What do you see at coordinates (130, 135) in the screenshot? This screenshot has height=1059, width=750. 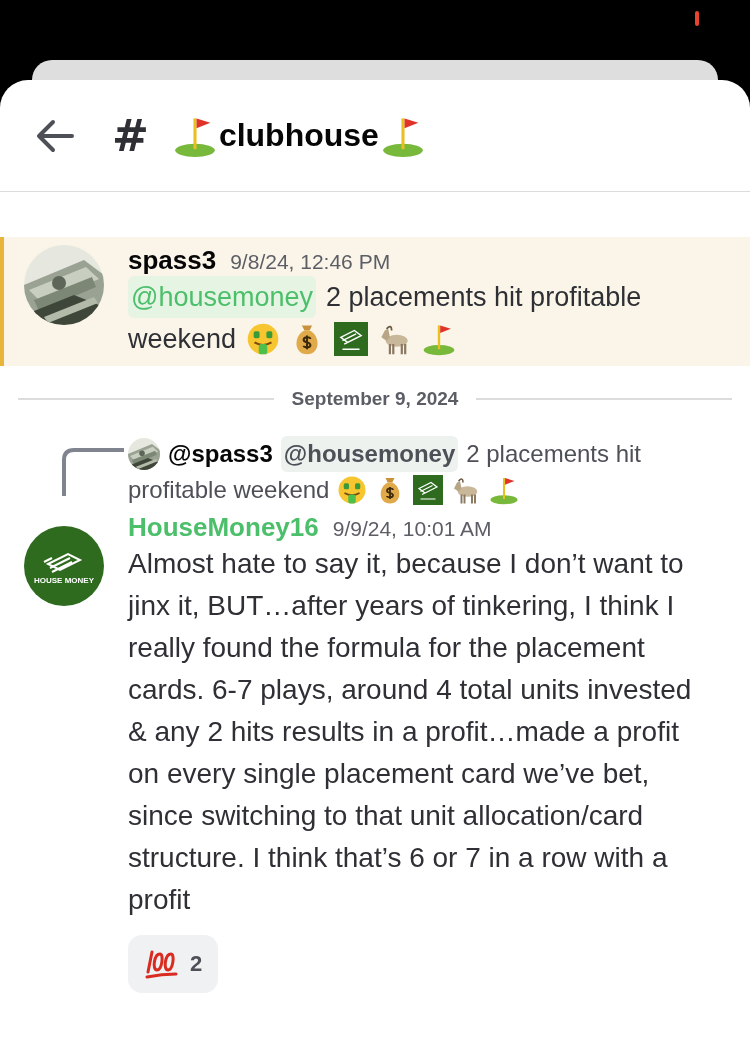 I see `channel-hash: #` at bounding box center [130, 135].